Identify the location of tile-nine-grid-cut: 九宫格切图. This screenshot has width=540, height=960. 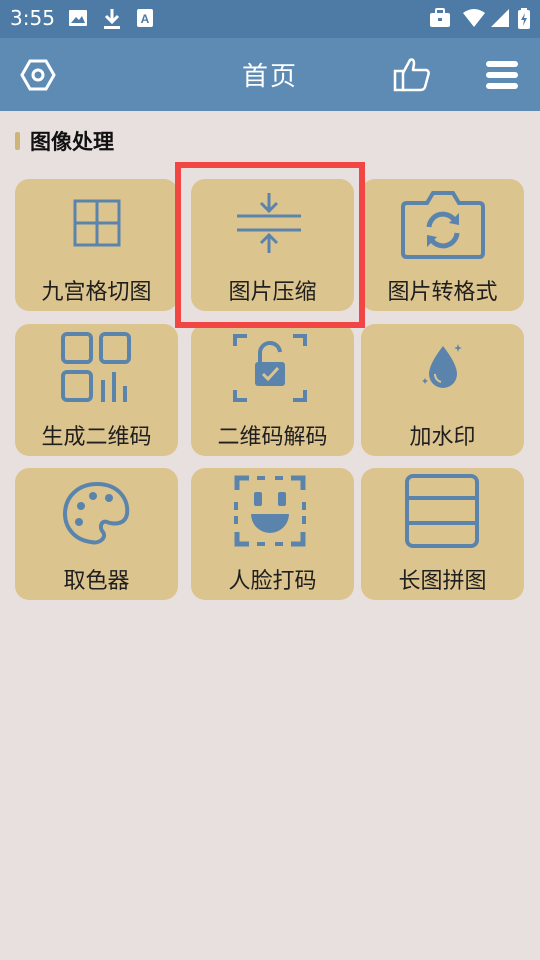
(96, 245).